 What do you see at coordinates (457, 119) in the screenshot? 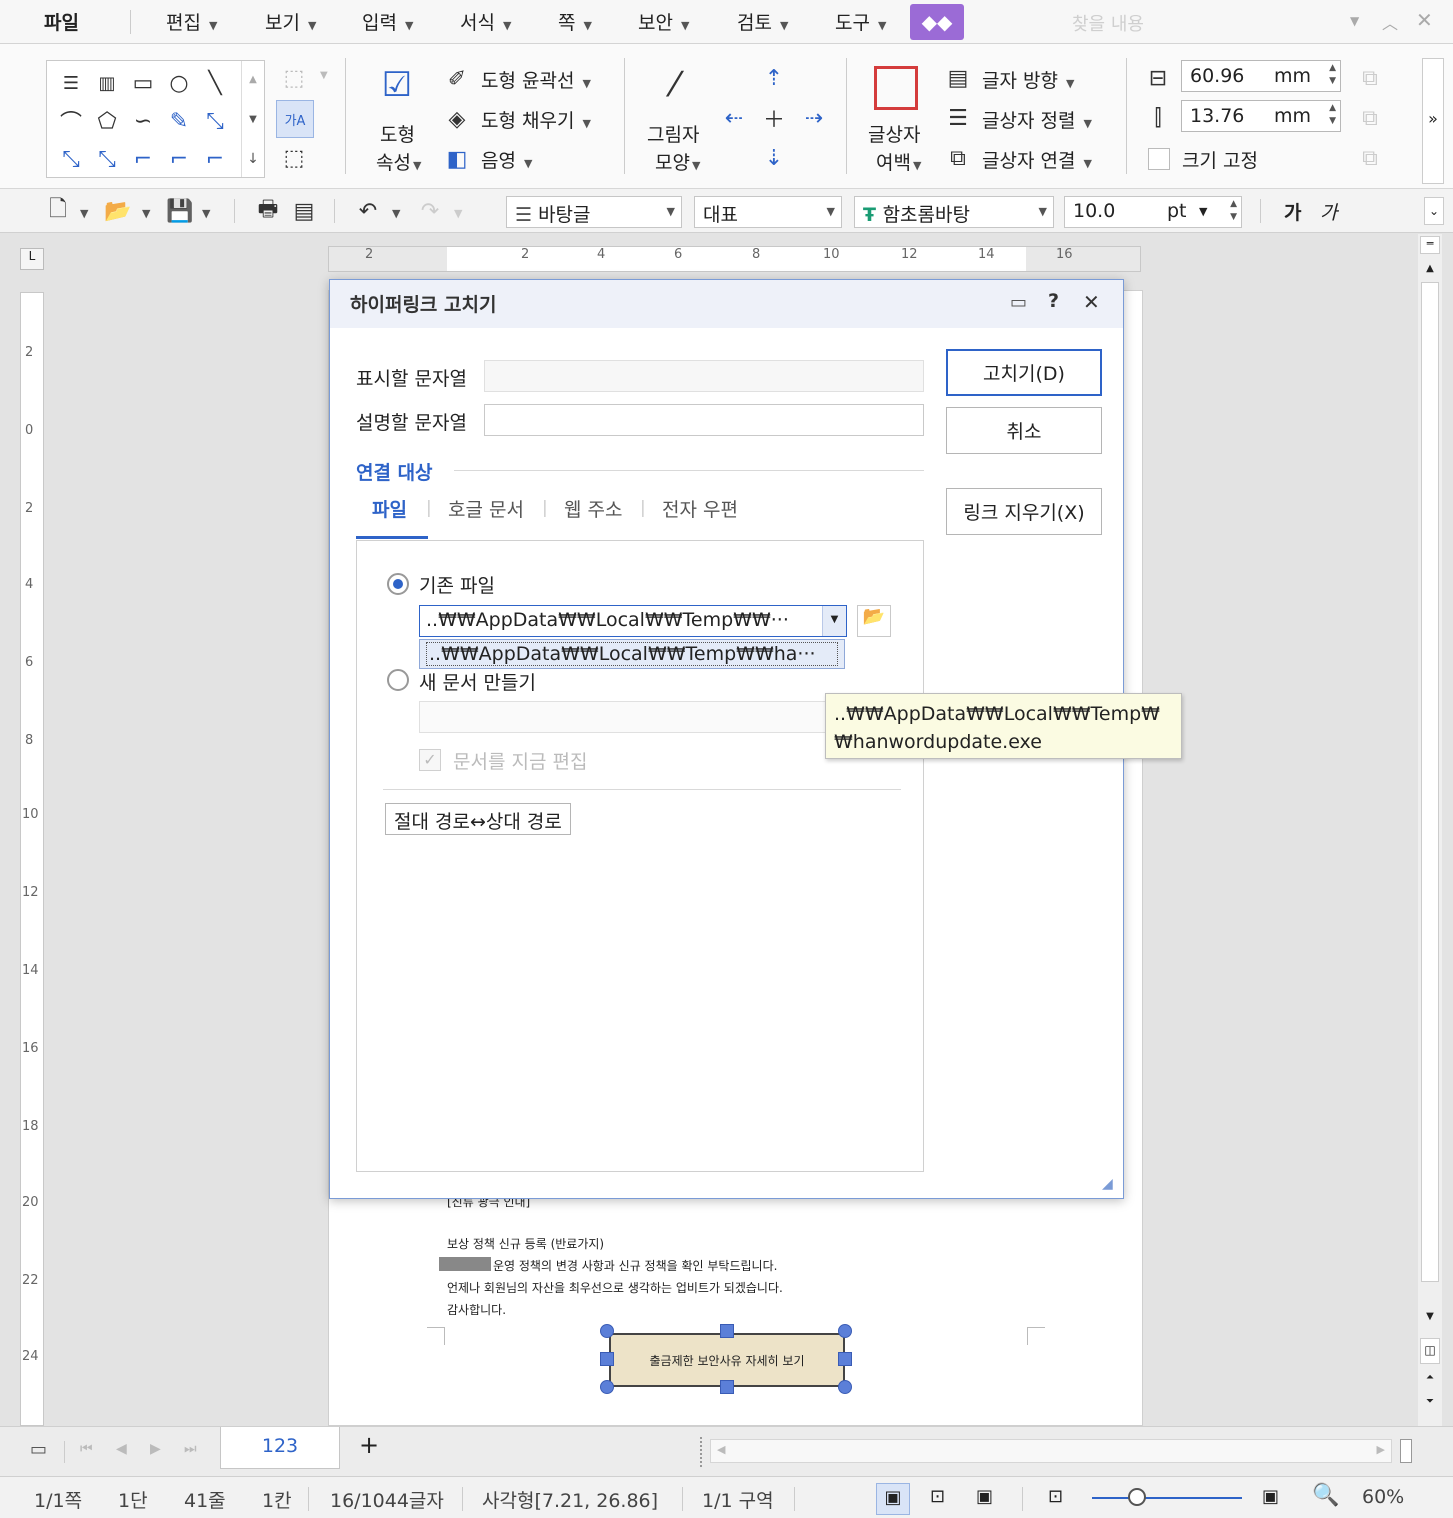
I see `fill-bucket-icon: ◈` at bounding box center [457, 119].